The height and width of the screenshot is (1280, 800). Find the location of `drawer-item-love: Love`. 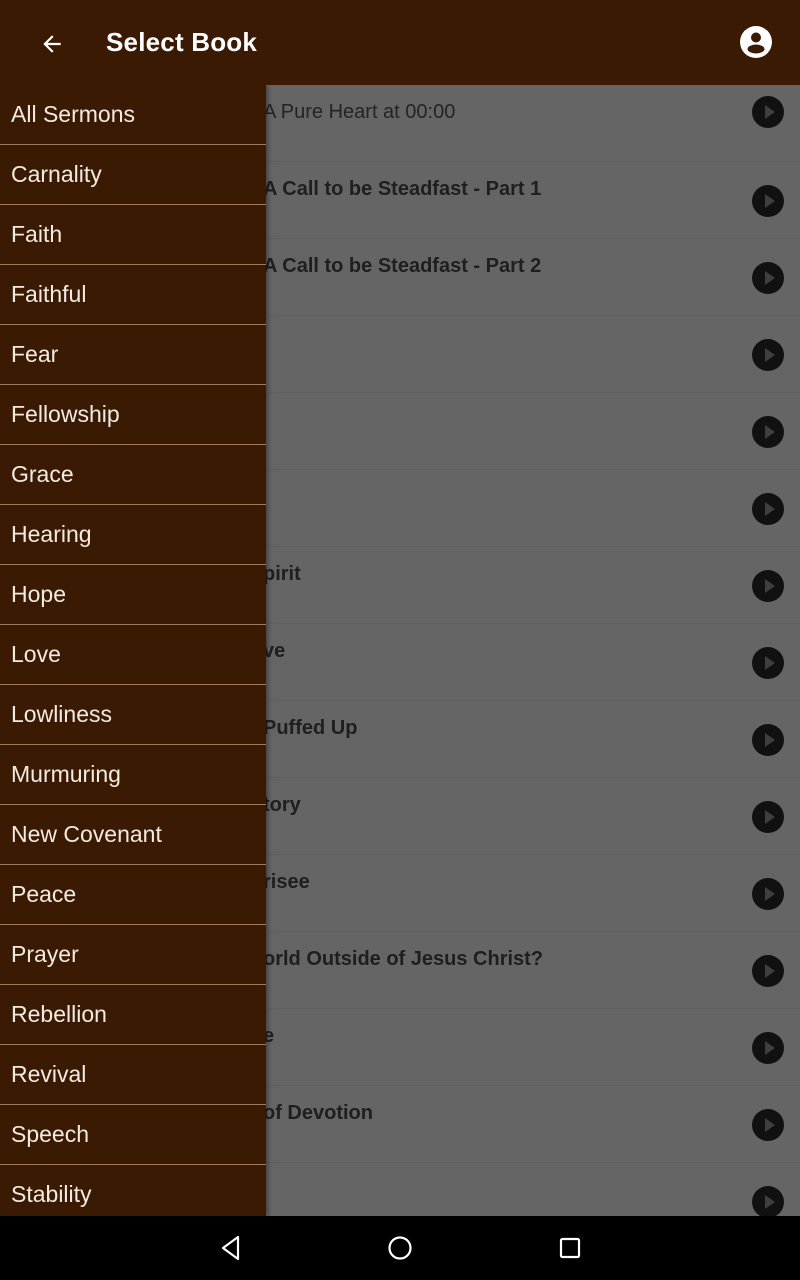

drawer-item-love: Love is located at coordinates (133, 655).